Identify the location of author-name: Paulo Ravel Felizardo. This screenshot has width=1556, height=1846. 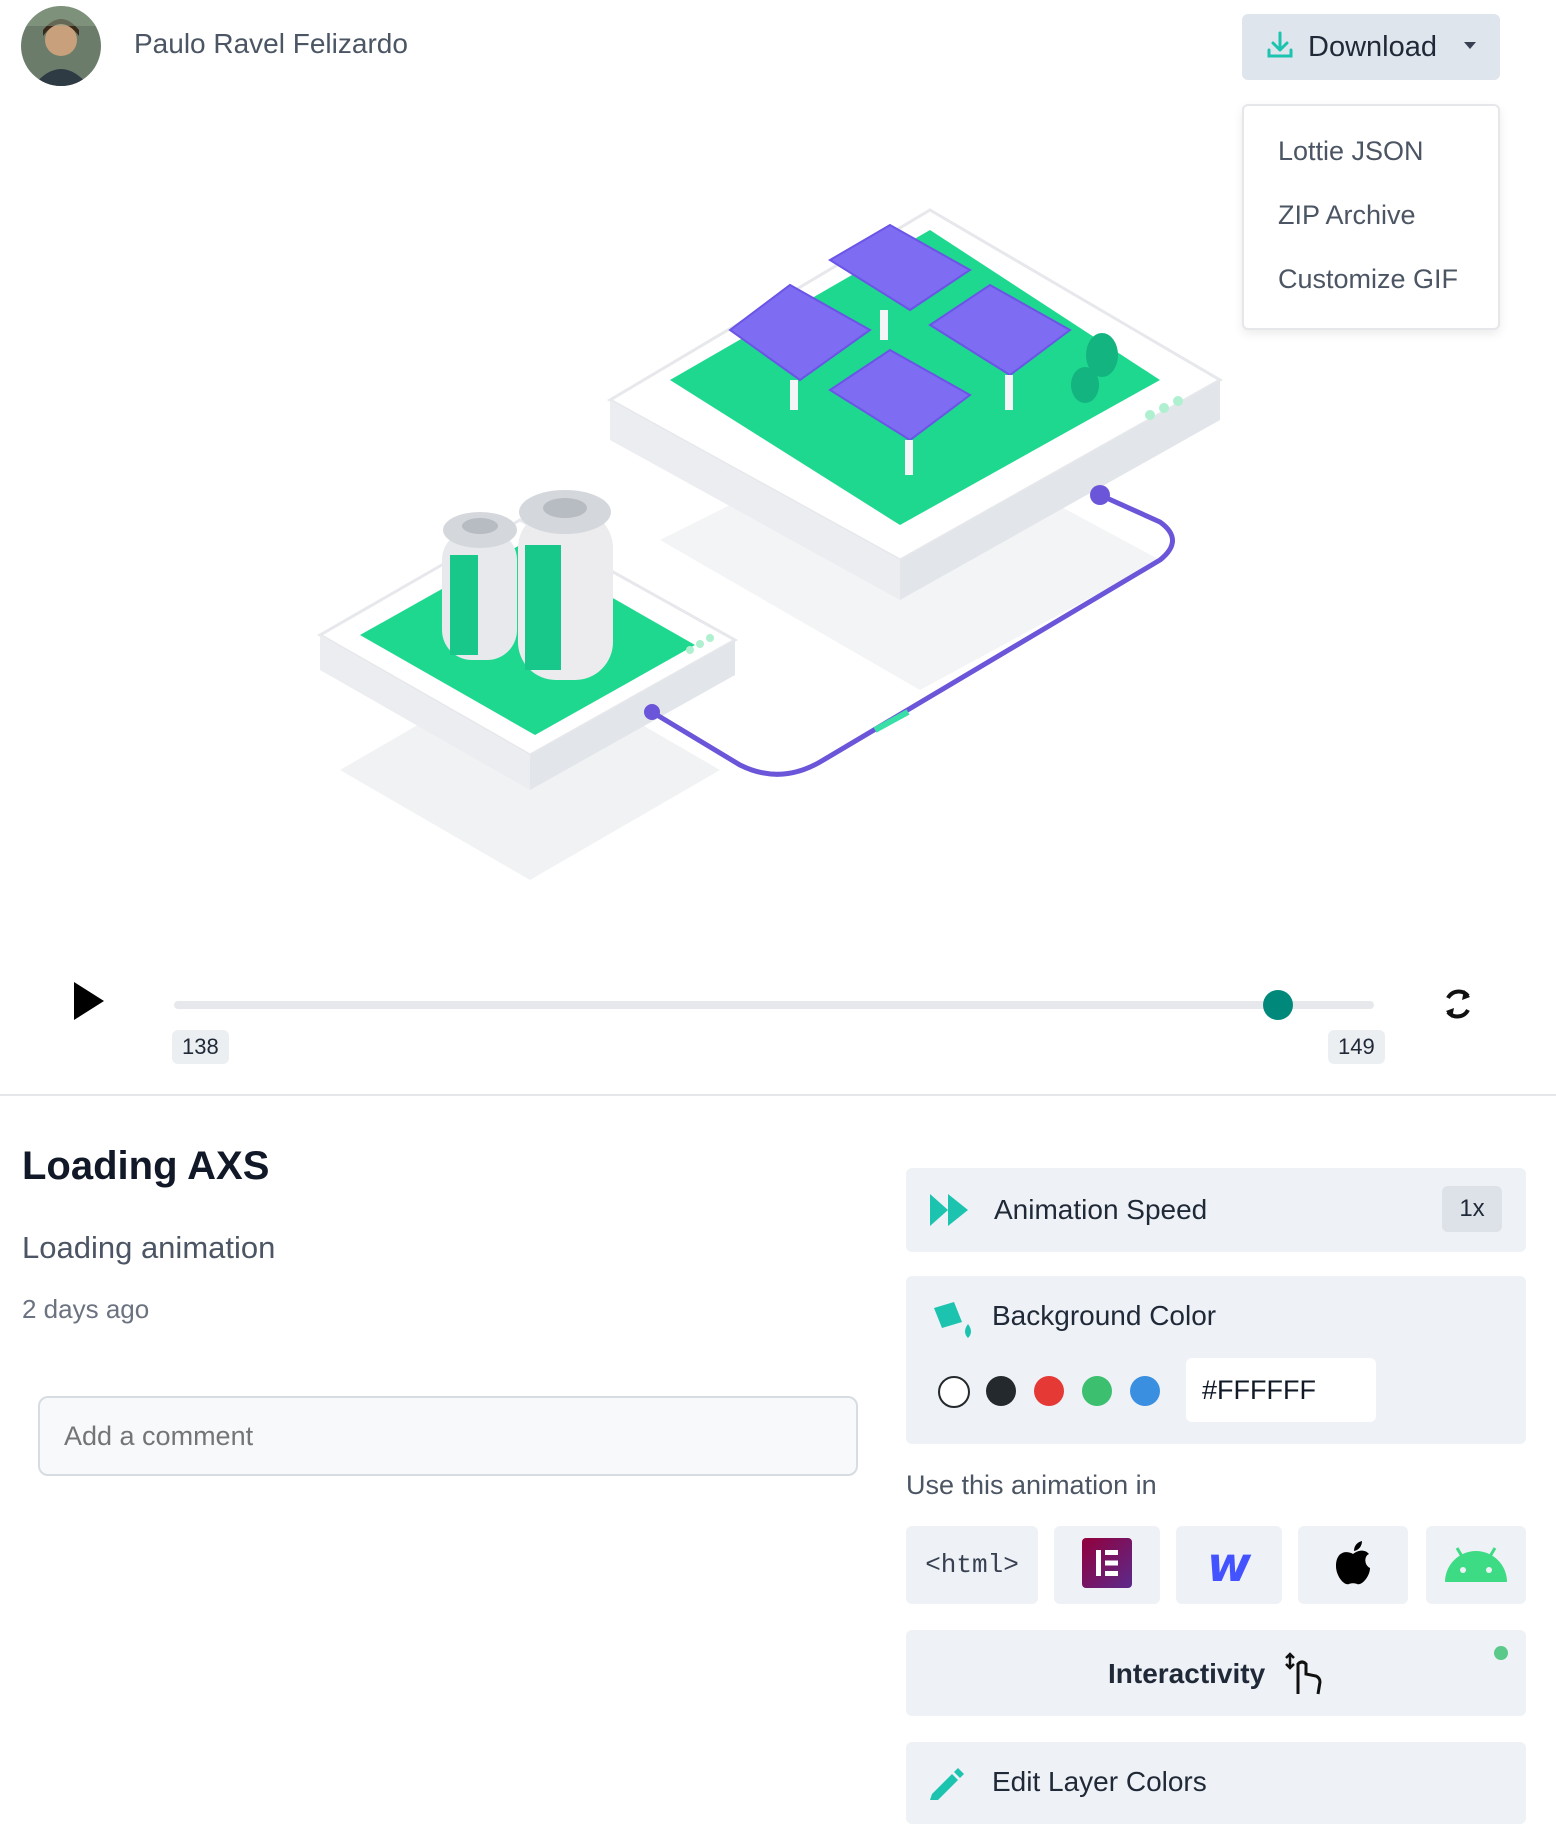
(271, 44).